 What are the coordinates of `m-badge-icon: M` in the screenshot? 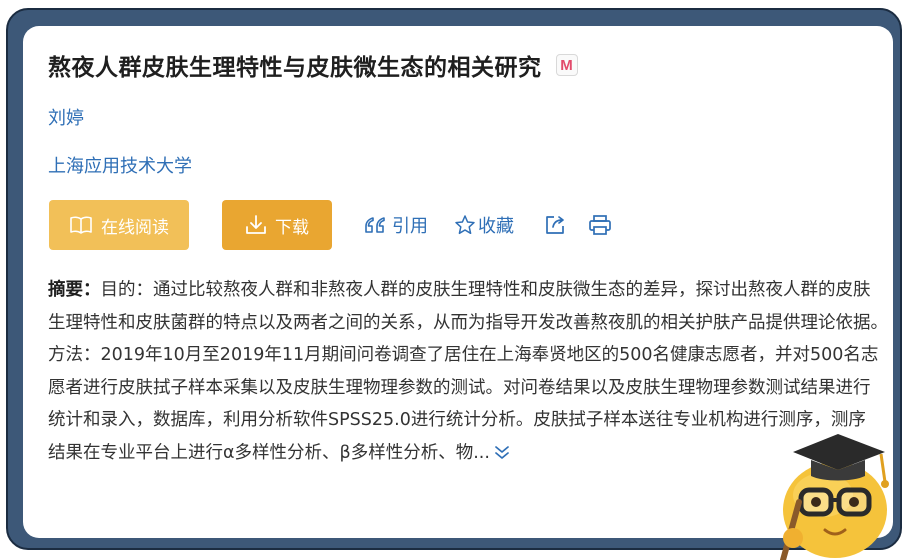 It's located at (566, 65).